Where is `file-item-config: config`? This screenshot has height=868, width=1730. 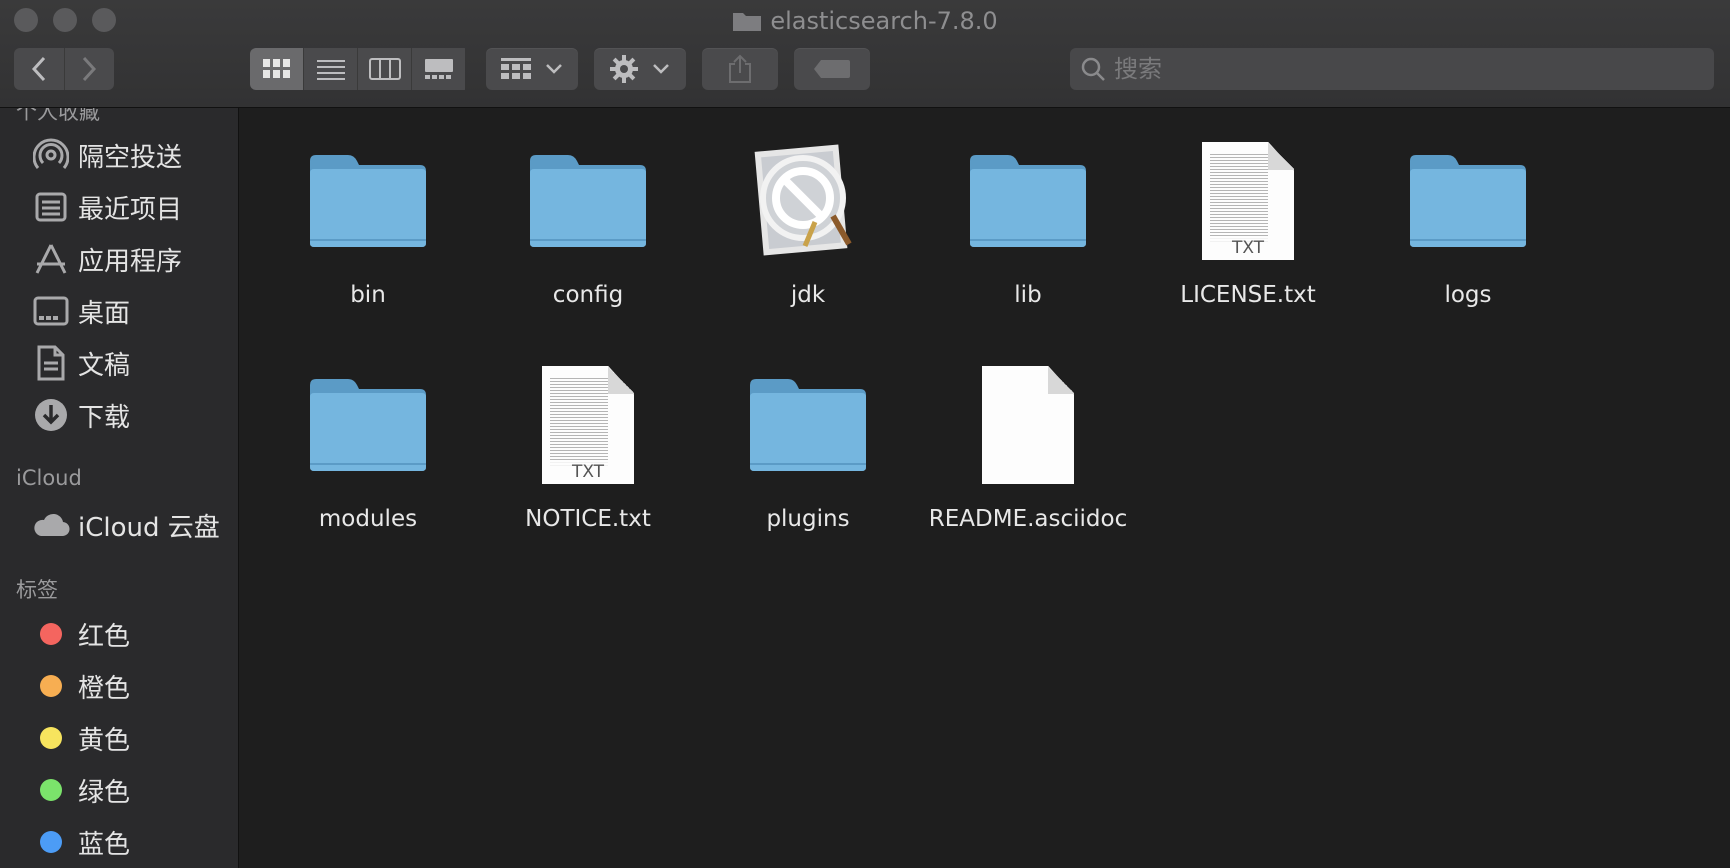 file-item-config: config is located at coordinates (588, 226).